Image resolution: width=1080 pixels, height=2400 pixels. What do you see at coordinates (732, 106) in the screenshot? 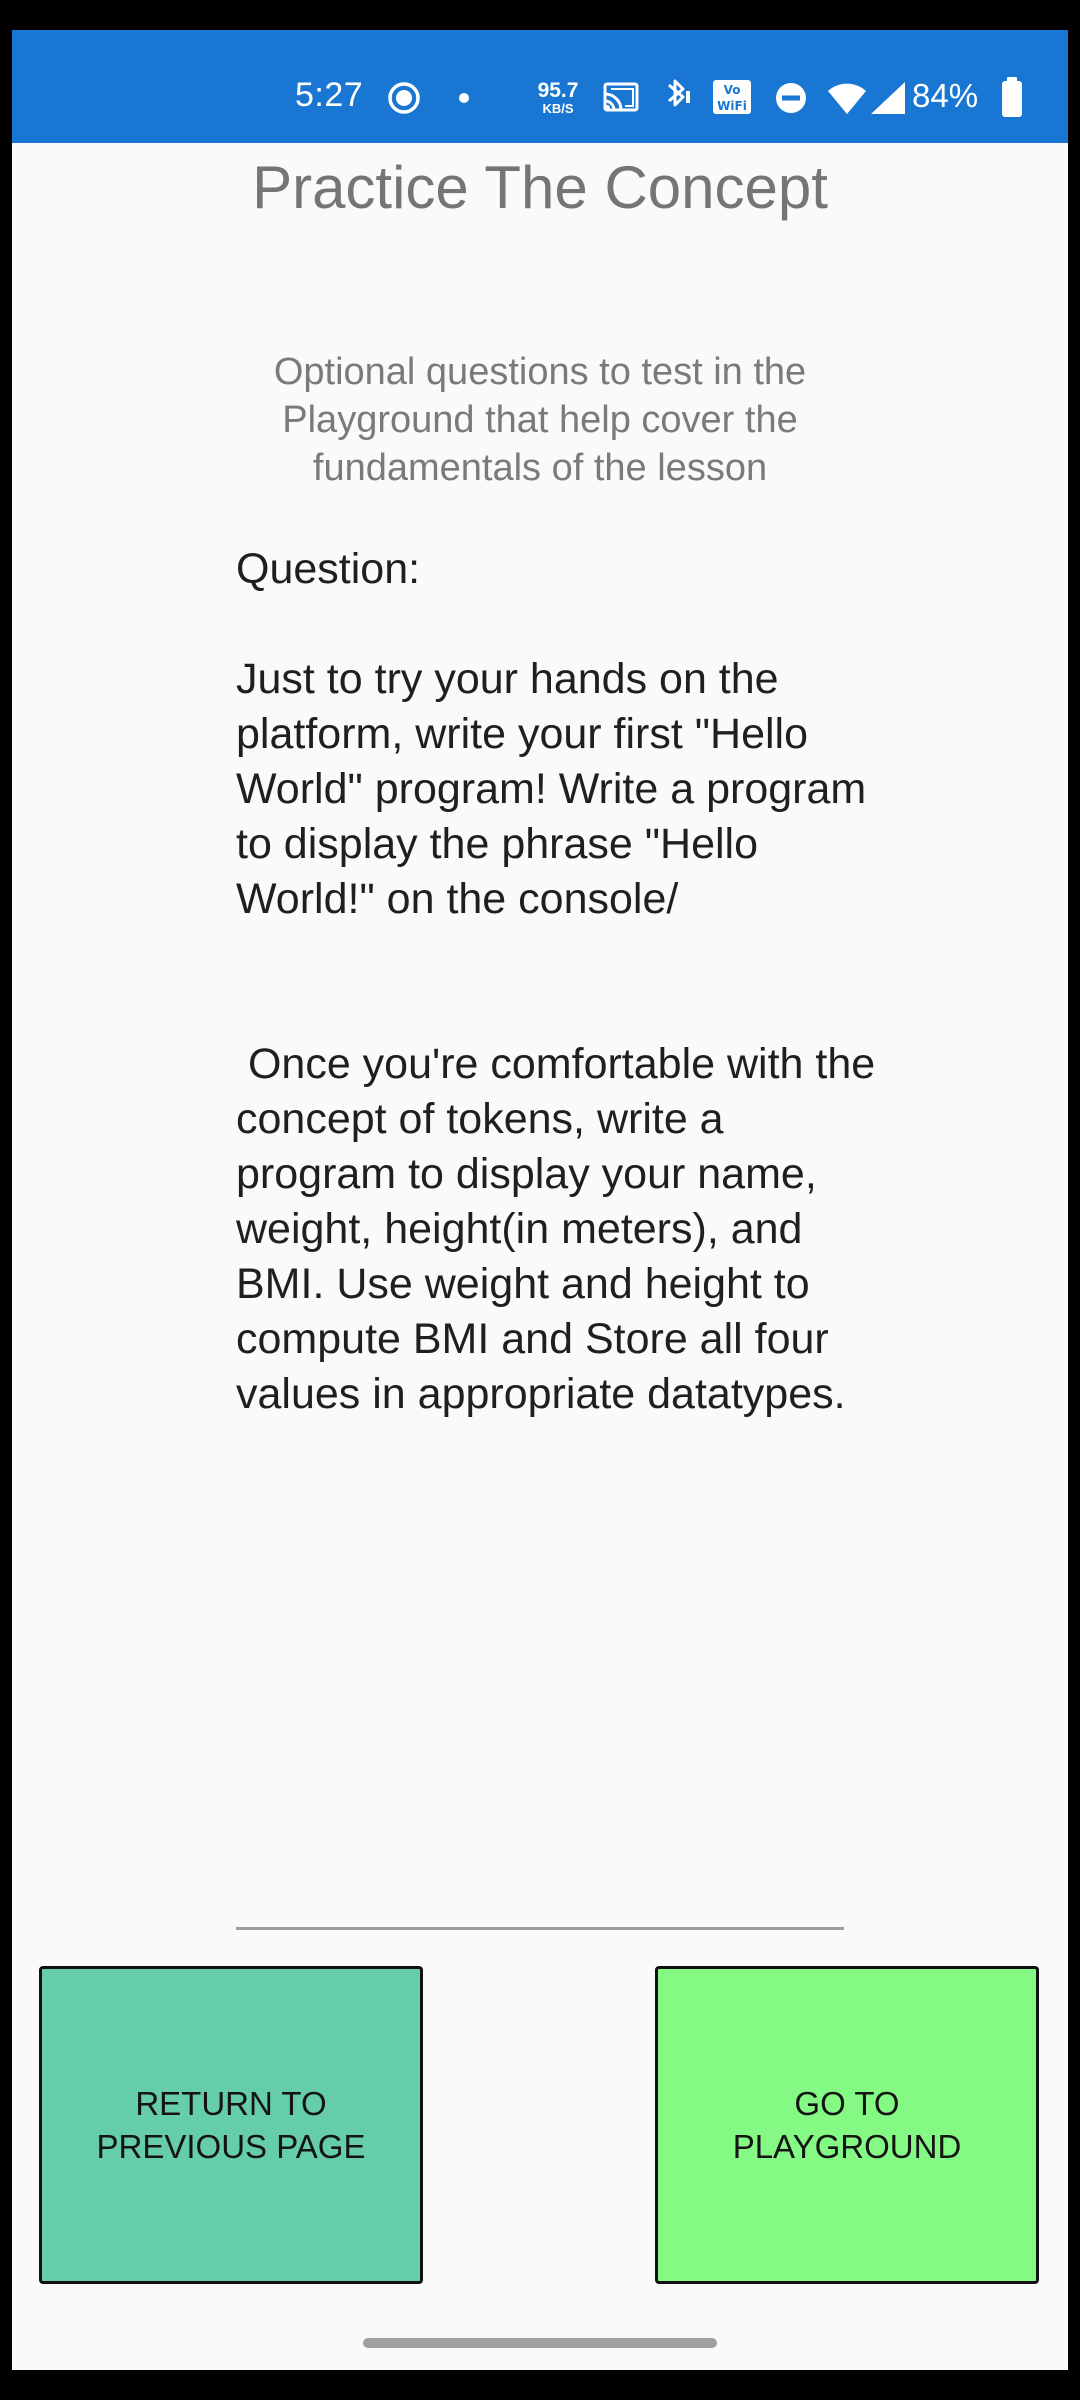
I see `svg-text: WiFi` at bounding box center [732, 106].